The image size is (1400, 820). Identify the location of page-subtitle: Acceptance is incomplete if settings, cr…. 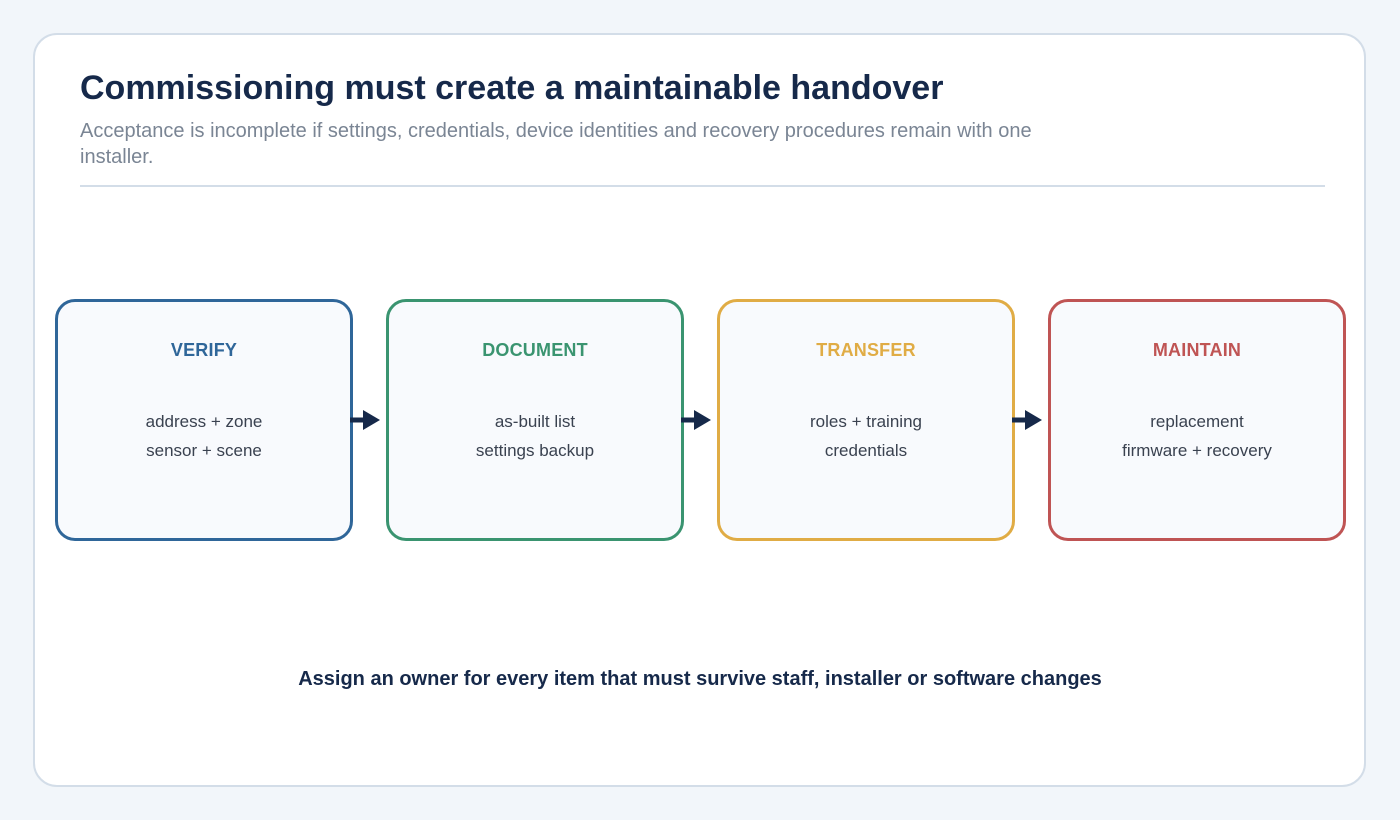
(556, 144).